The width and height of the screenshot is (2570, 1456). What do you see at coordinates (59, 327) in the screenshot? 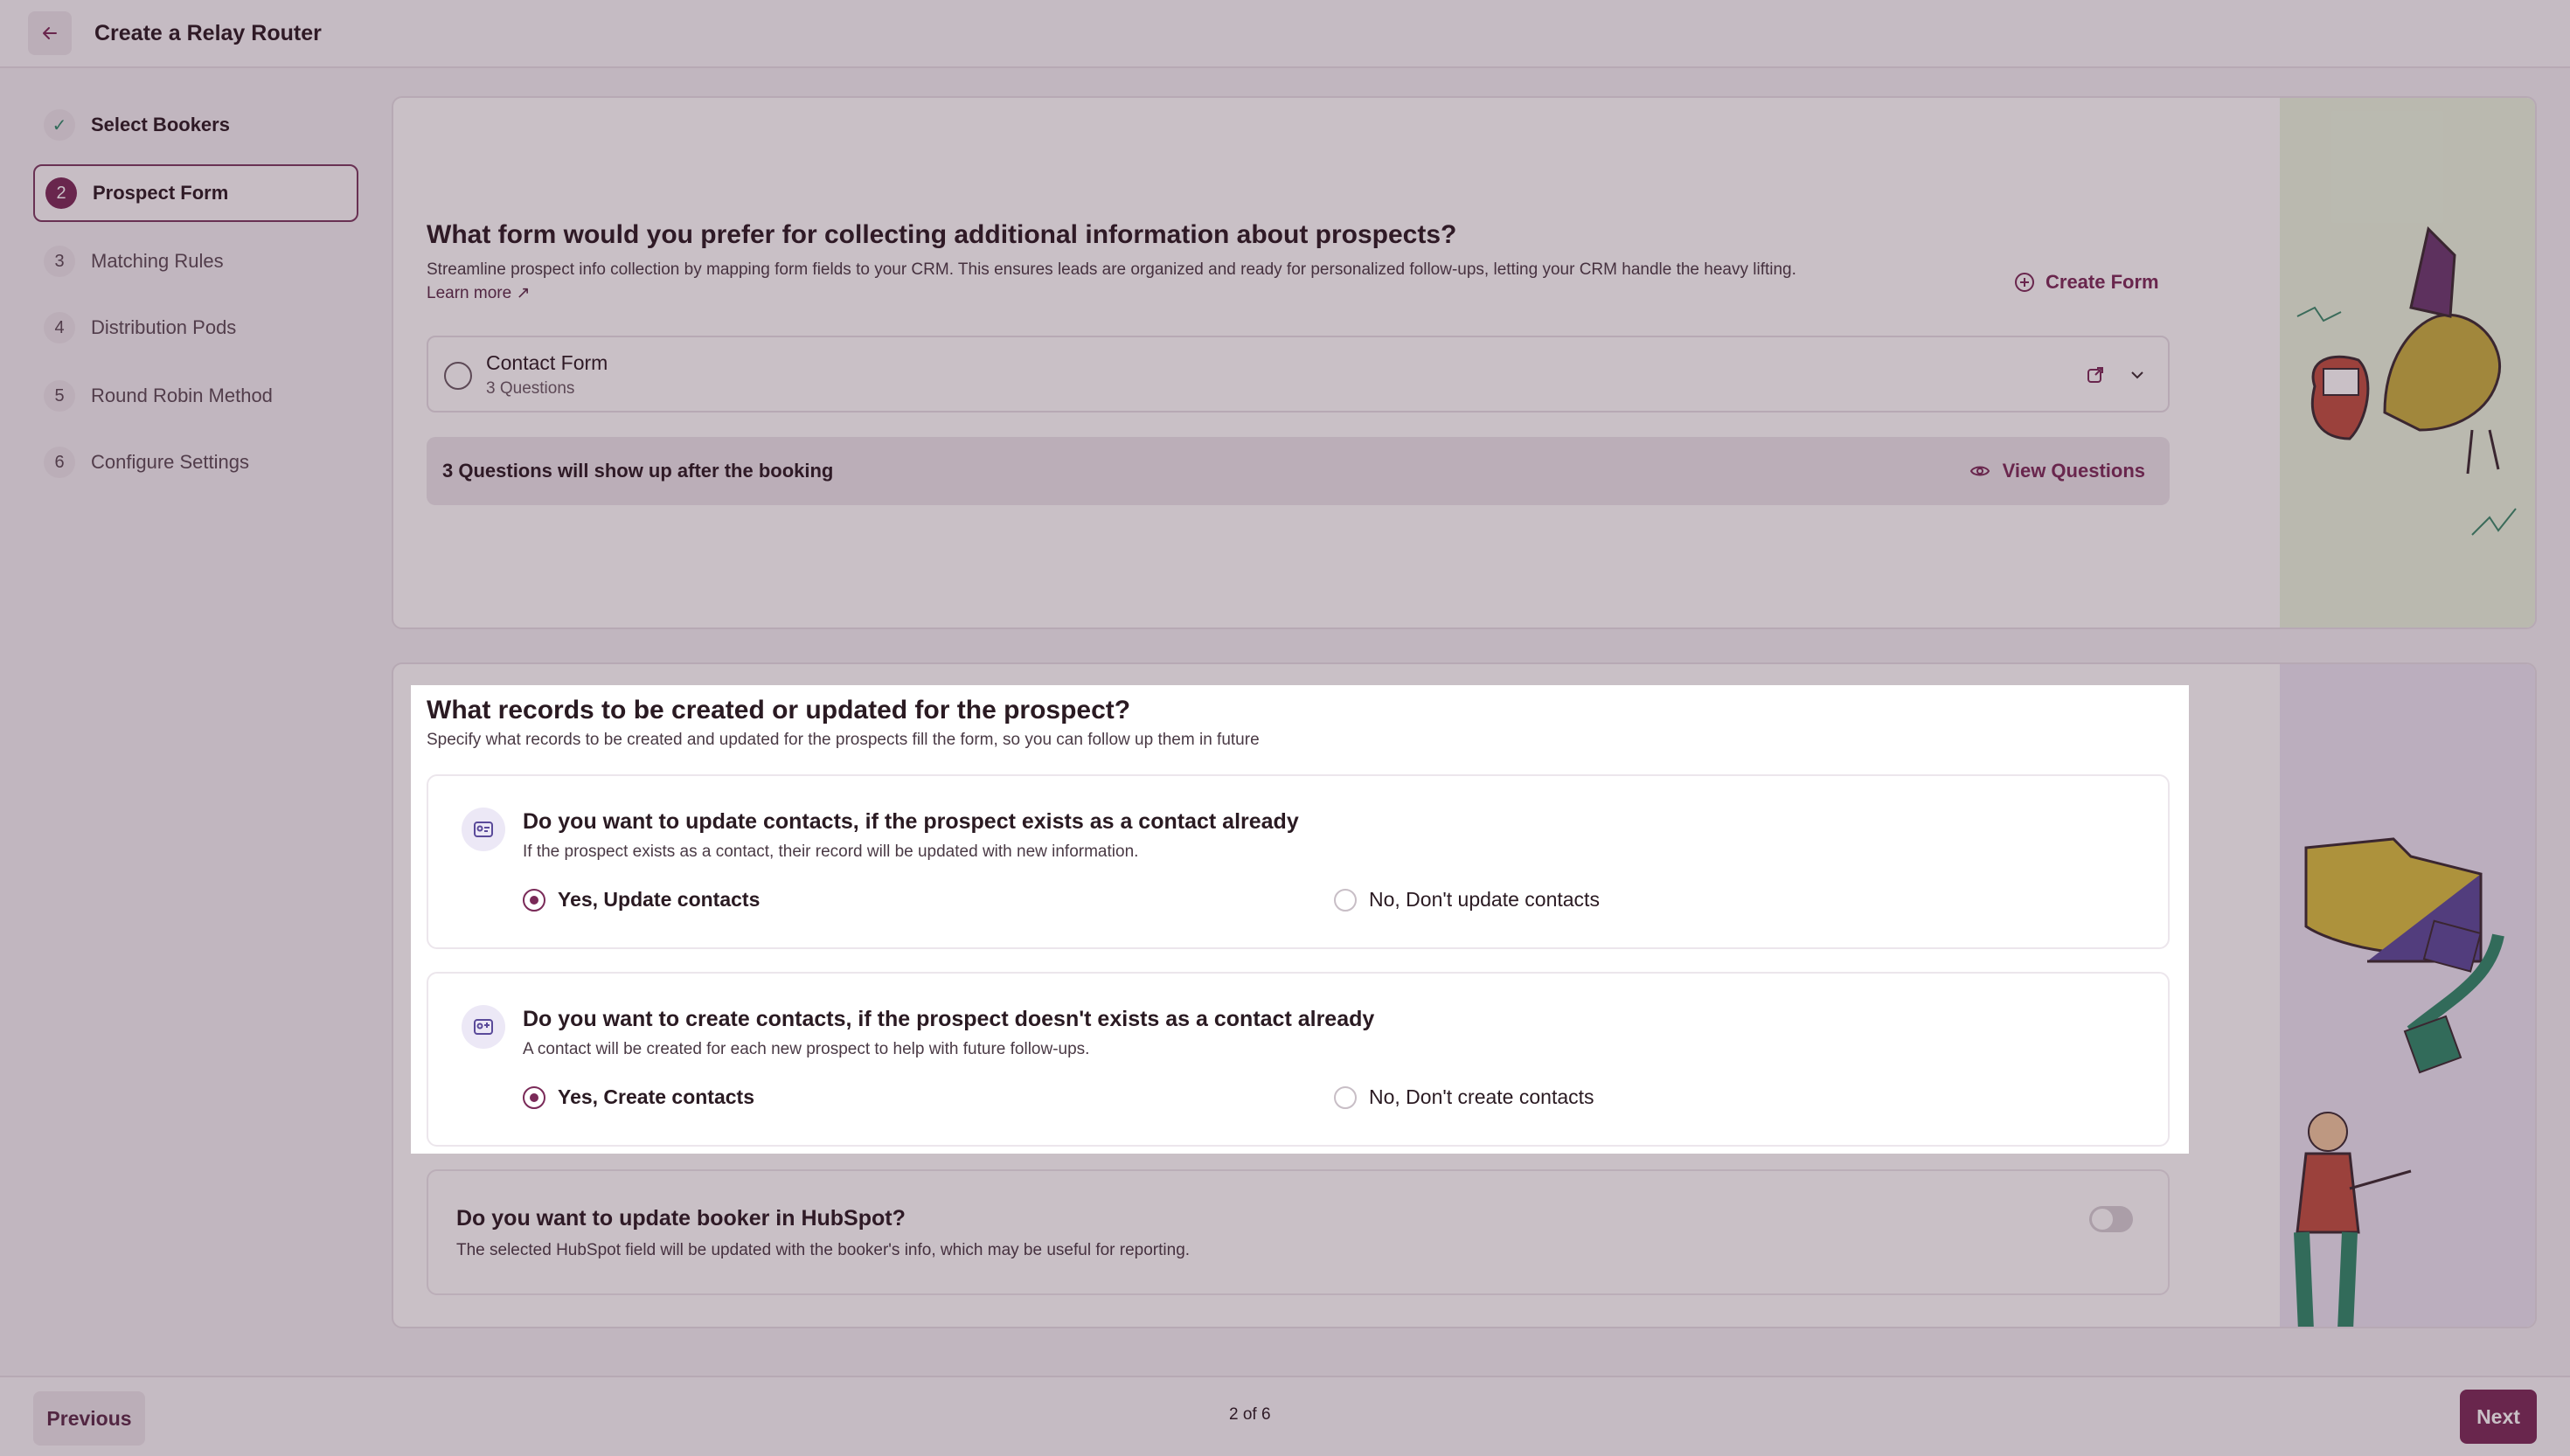
I see `step-number: 4` at bounding box center [59, 327].